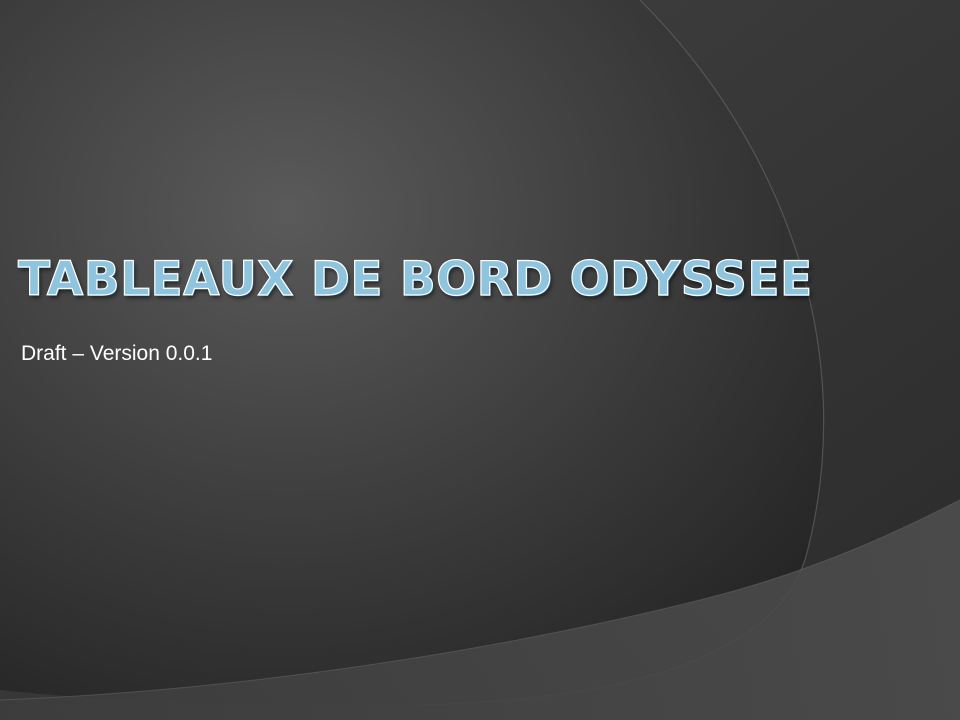  What do you see at coordinates (117, 353) in the screenshot?
I see `slide-subtitle: Draft – Version 0.0.1` at bounding box center [117, 353].